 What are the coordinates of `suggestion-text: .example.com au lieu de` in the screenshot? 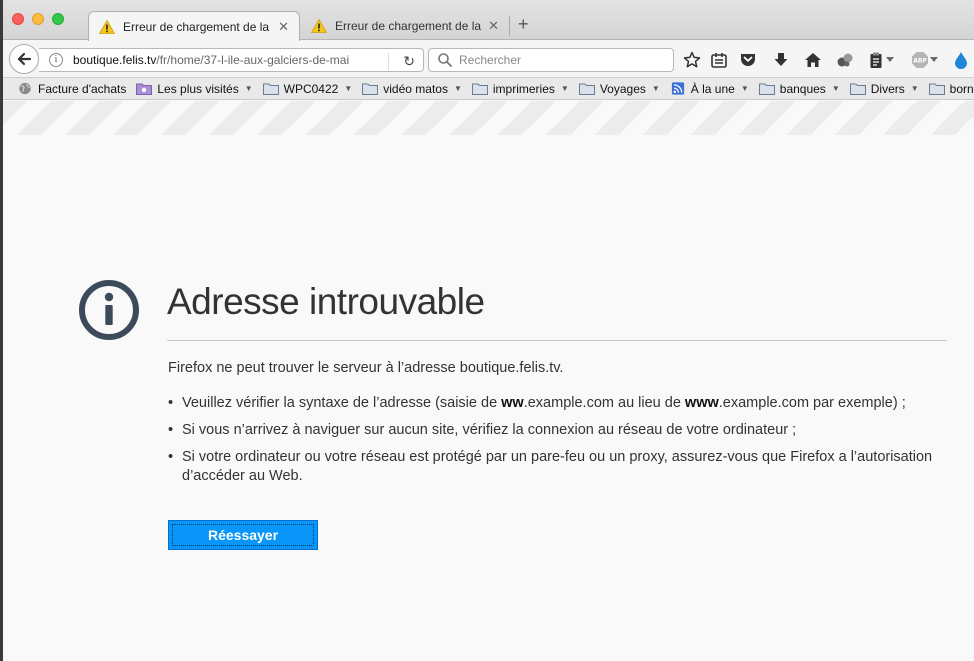 It's located at (604, 403).